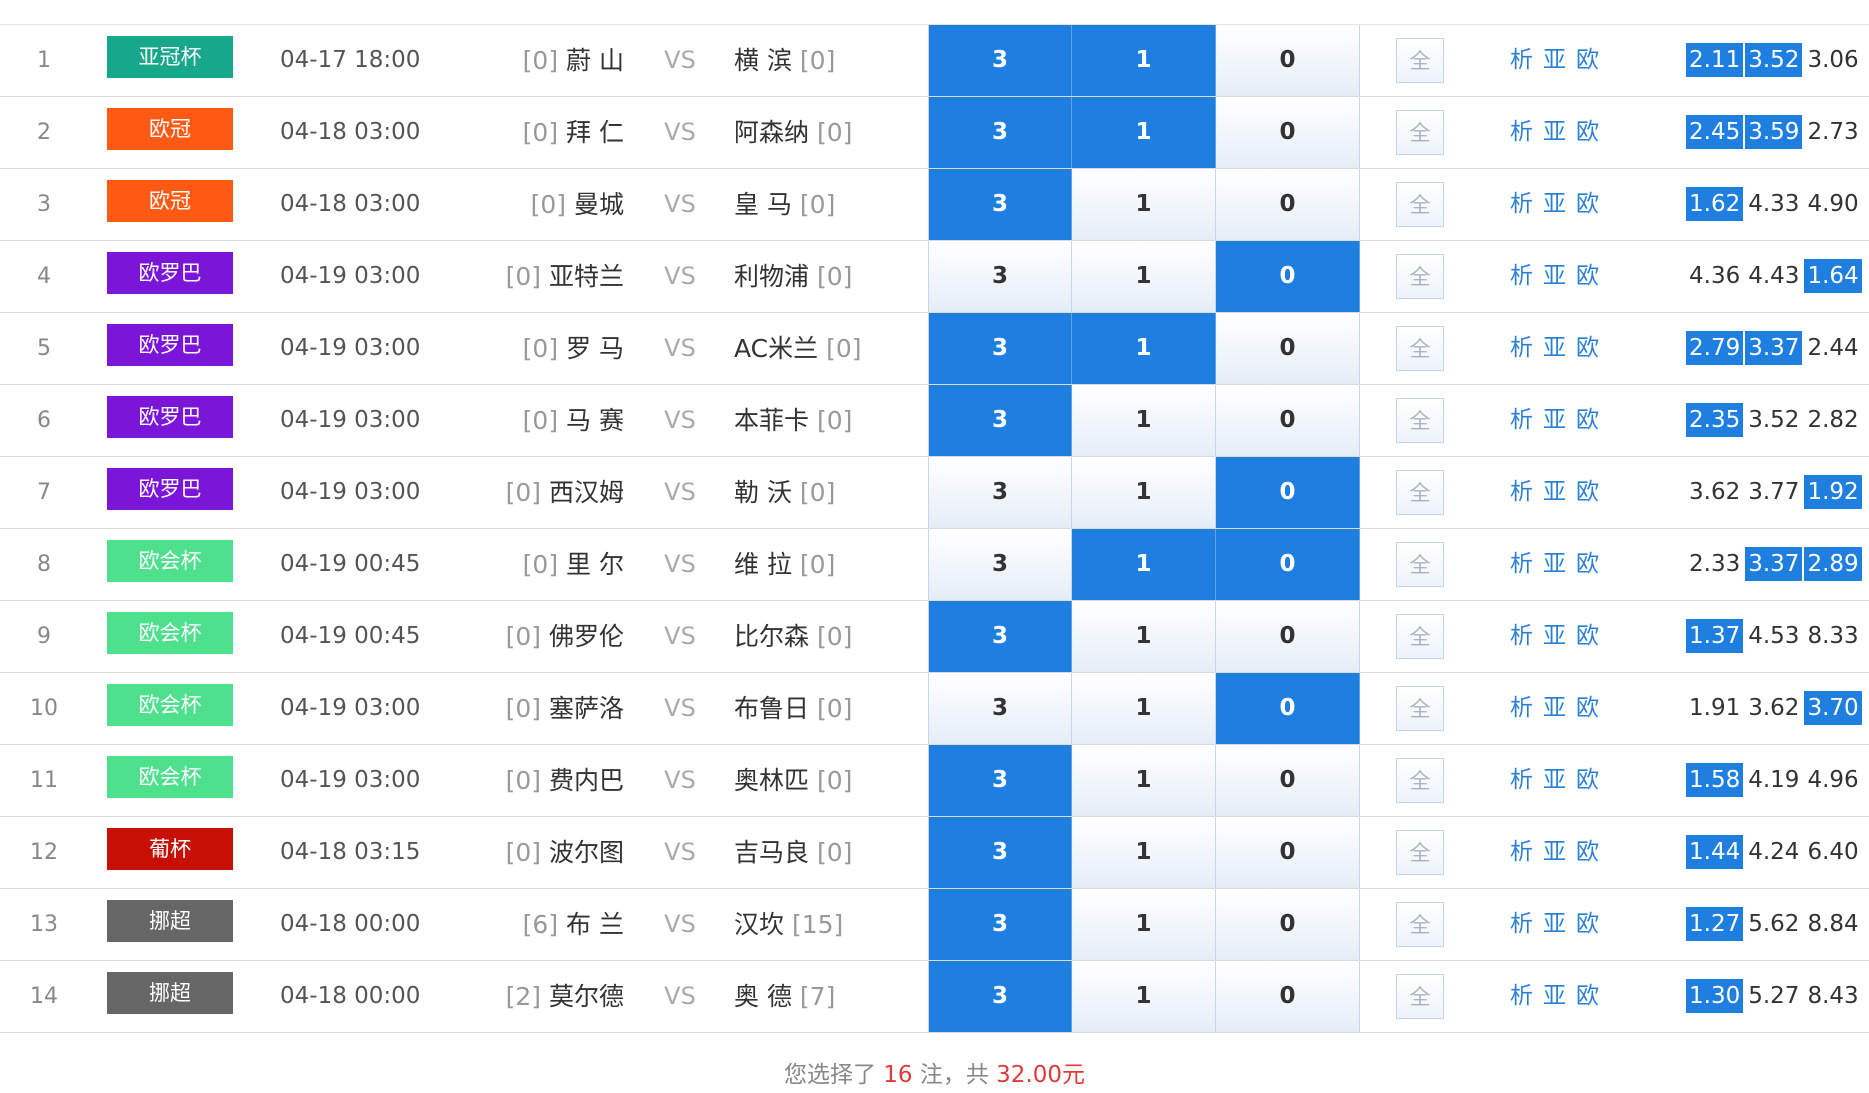 This screenshot has height=1093, width=1869. I want to click on league-badge: 葡杯, so click(170, 849).